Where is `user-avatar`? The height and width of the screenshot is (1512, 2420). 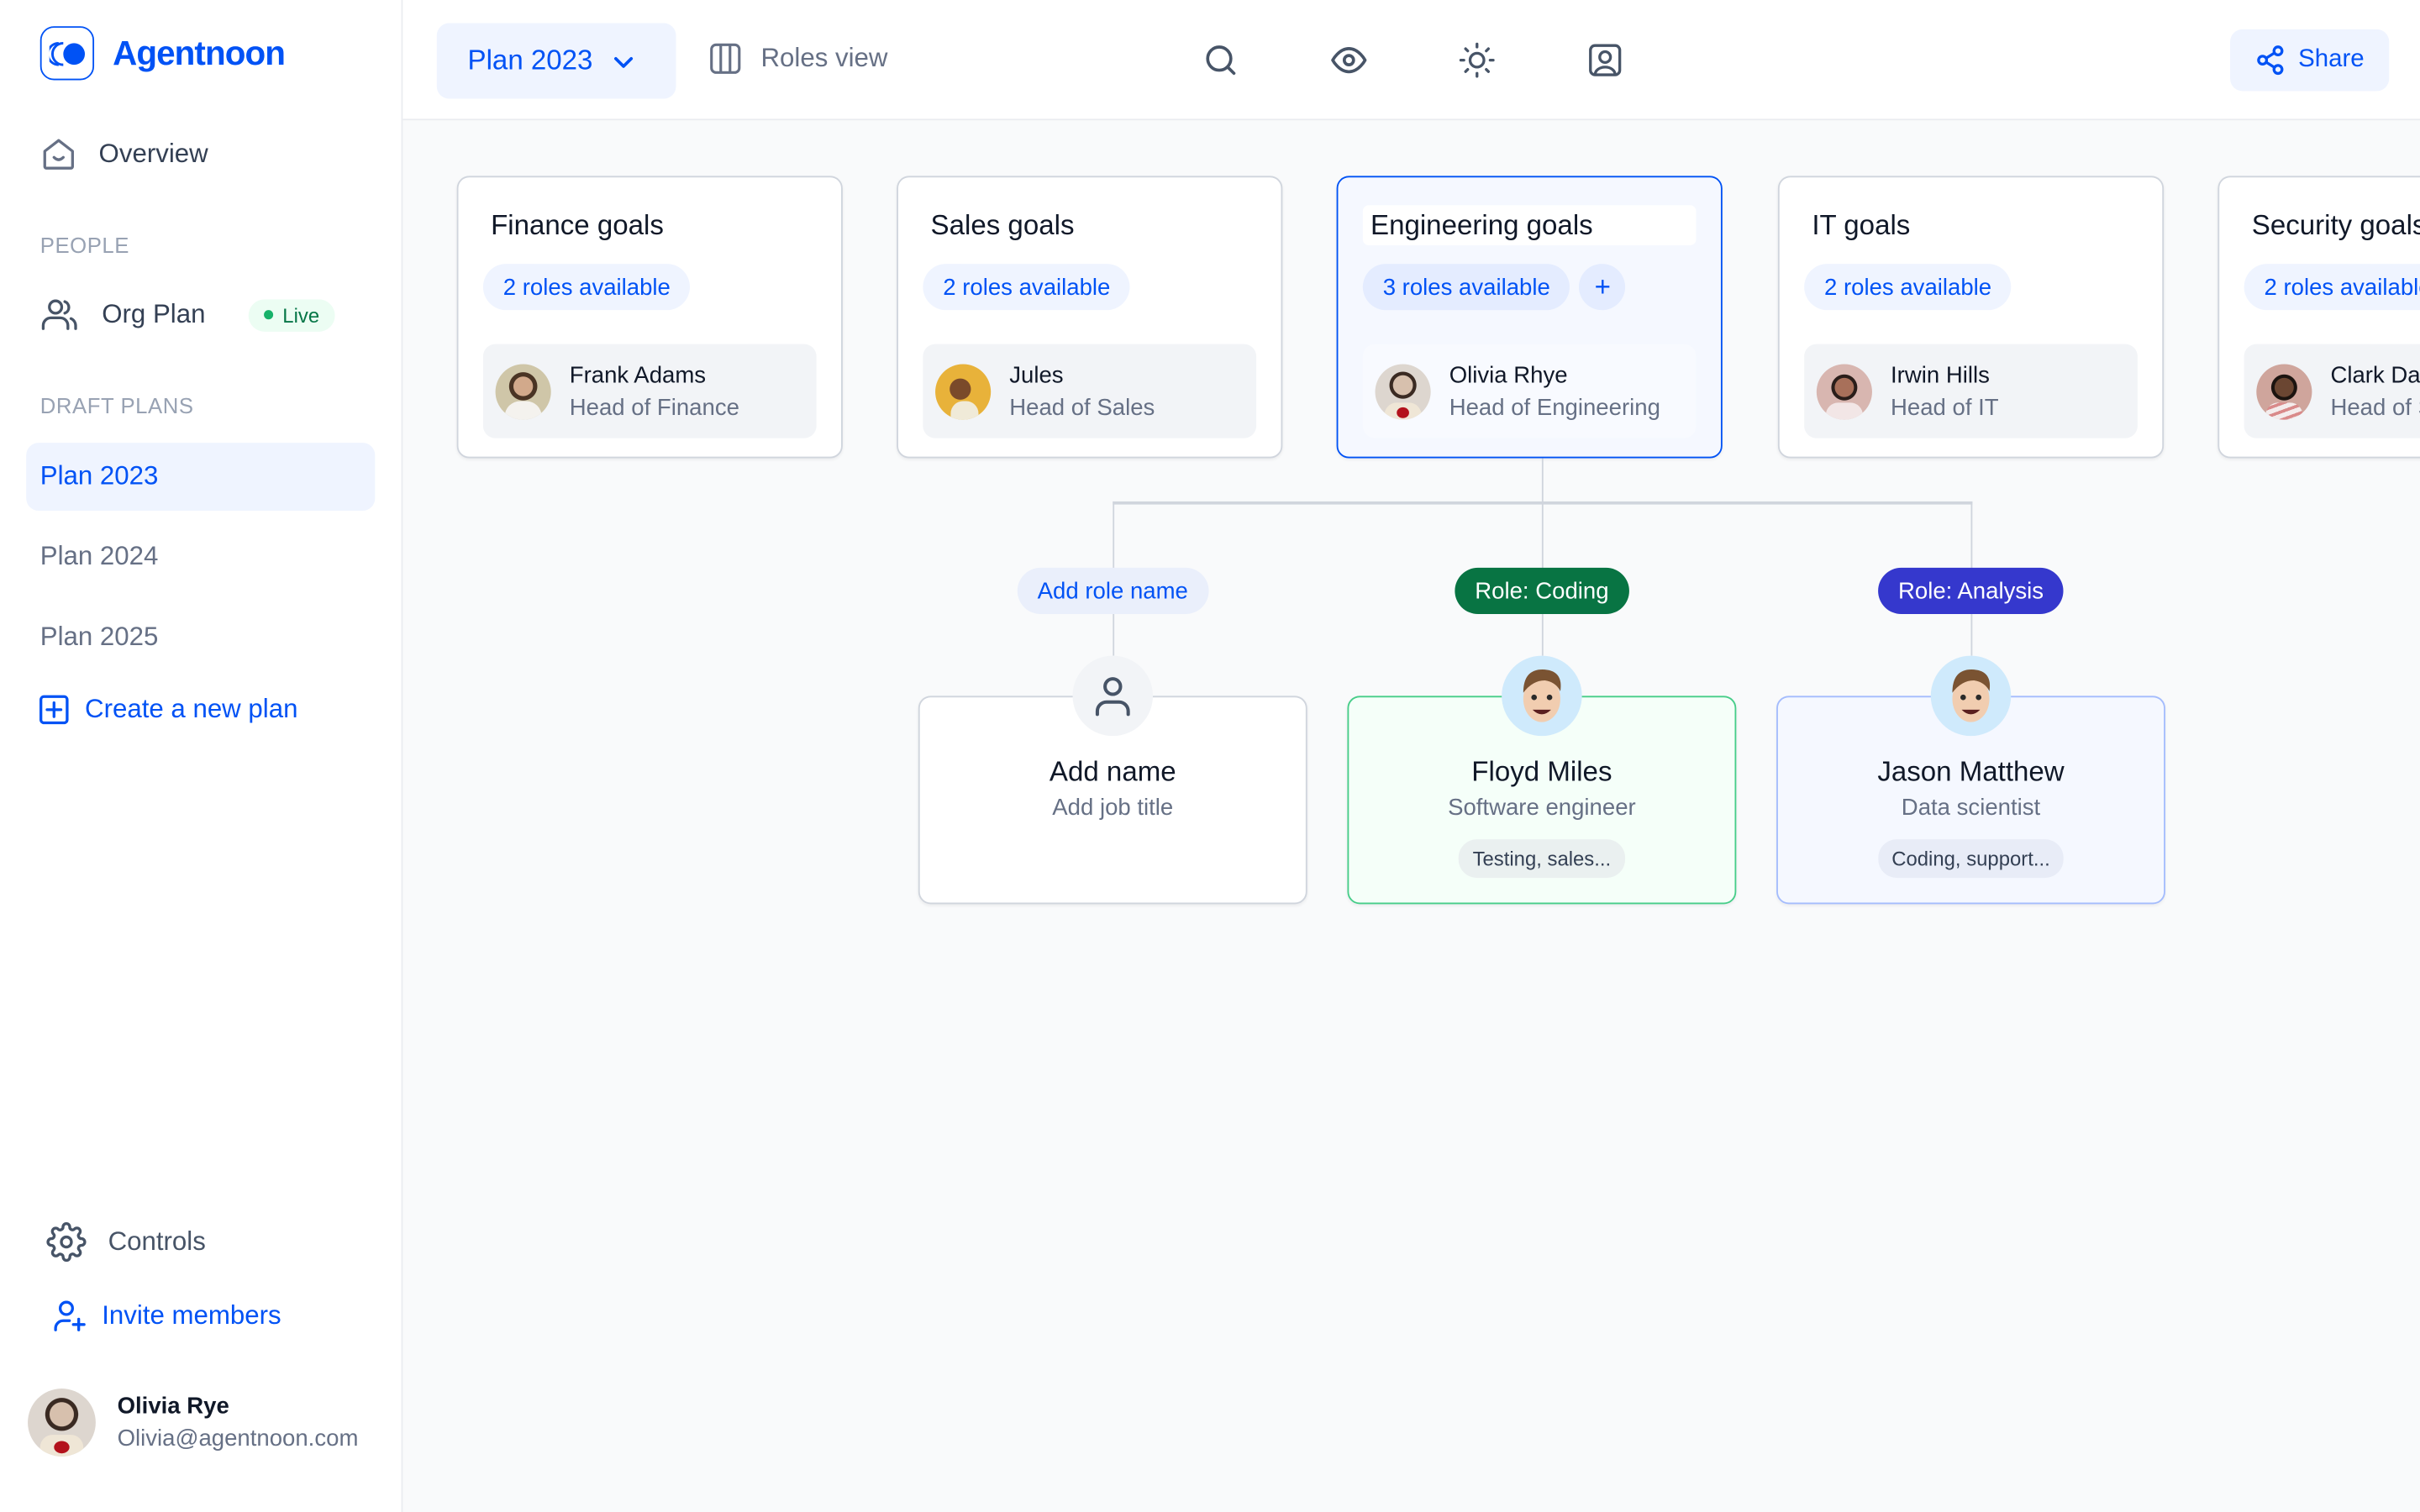 user-avatar is located at coordinates (62, 1423).